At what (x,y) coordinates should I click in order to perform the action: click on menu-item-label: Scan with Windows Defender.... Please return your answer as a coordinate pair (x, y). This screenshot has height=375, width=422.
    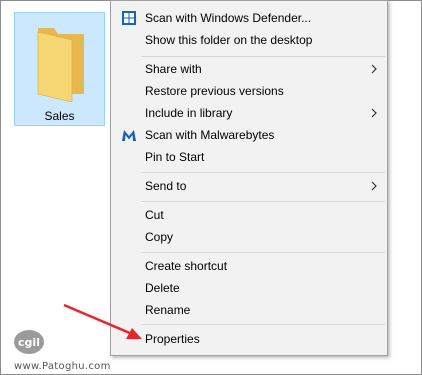
    Looking at the image, I should click on (228, 18).